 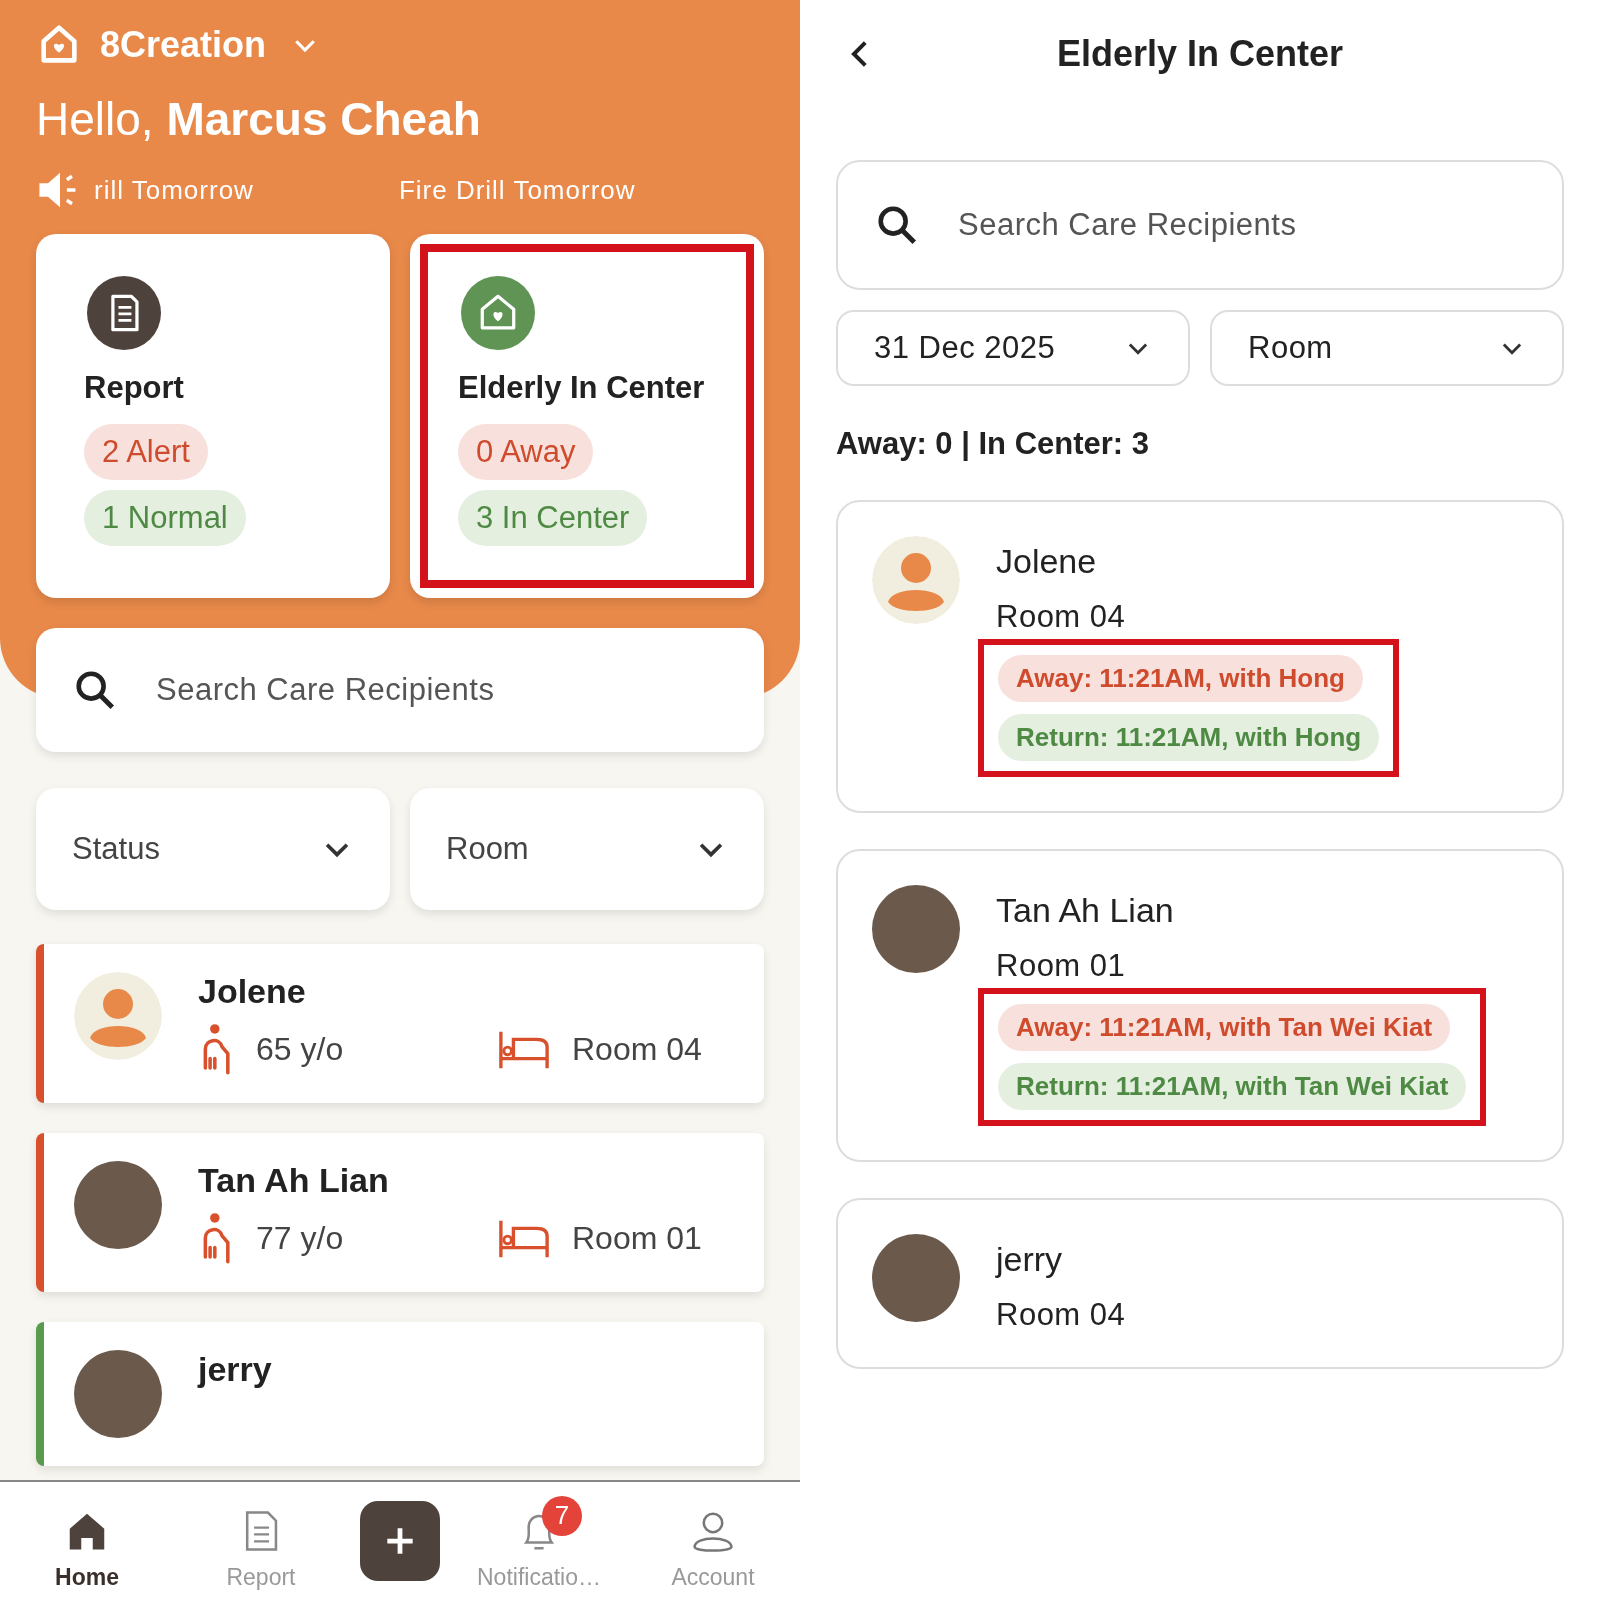 I want to click on status-pill: 2 Alert, so click(x=146, y=452).